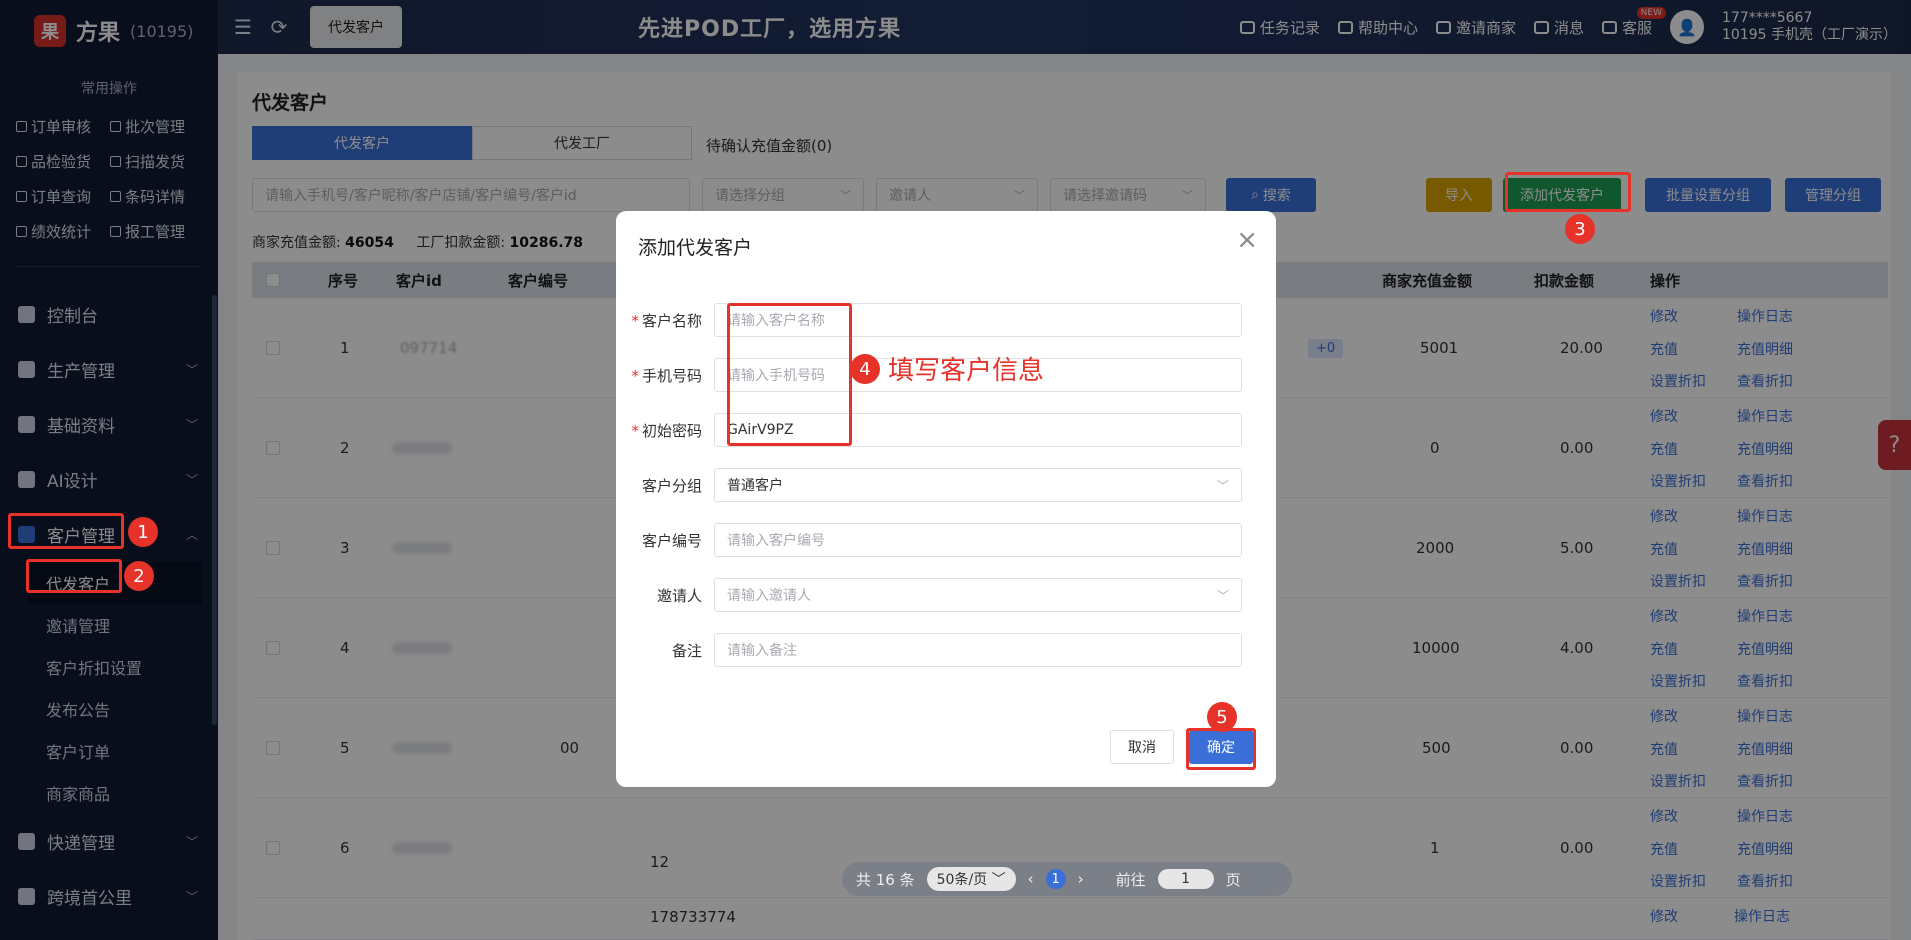 The height and width of the screenshot is (940, 1911). What do you see at coordinates (1247, 240) in the screenshot?
I see `close-icon: ×` at bounding box center [1247, 240].